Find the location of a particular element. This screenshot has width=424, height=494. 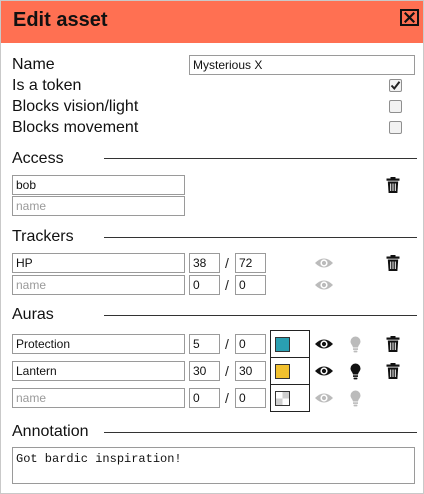

tracker-name-input is located at coordinates (98, 263).